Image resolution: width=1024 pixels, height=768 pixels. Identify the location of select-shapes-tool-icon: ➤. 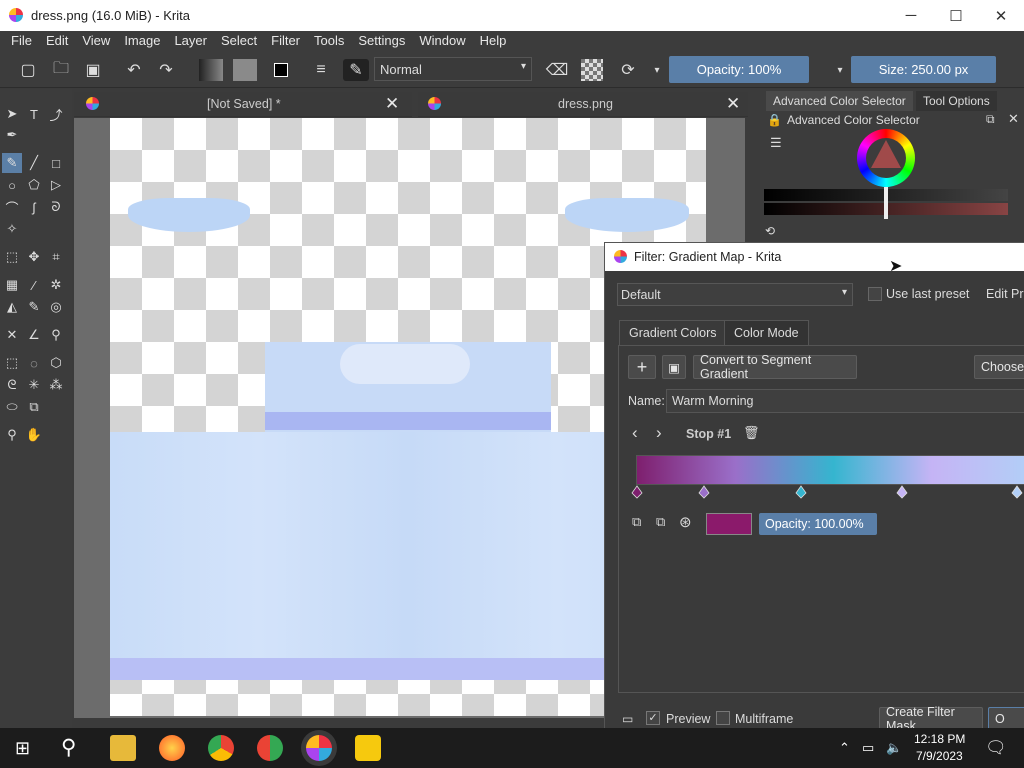
(12, 114).